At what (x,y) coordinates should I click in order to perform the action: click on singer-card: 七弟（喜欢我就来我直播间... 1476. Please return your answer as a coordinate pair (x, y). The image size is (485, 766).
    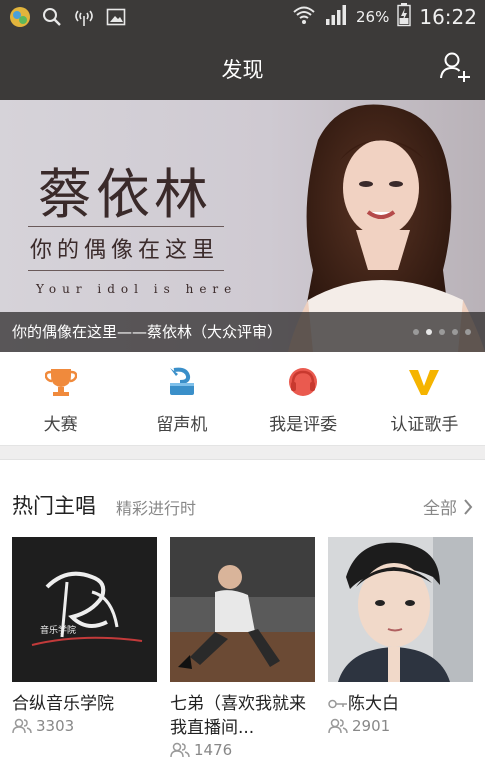
    Looking at the image, I should click on (242, 648).